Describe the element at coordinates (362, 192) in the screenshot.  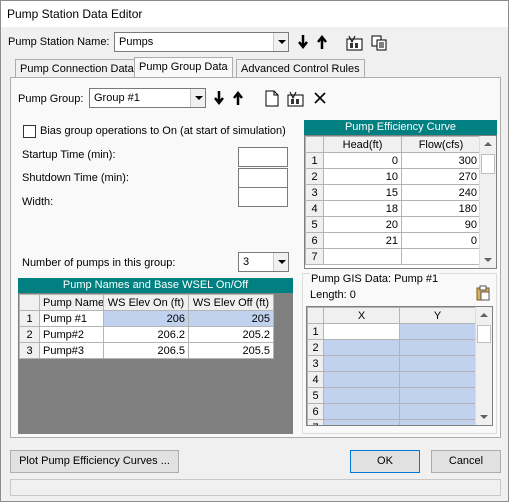
I see `head-cell: 15` at that location.